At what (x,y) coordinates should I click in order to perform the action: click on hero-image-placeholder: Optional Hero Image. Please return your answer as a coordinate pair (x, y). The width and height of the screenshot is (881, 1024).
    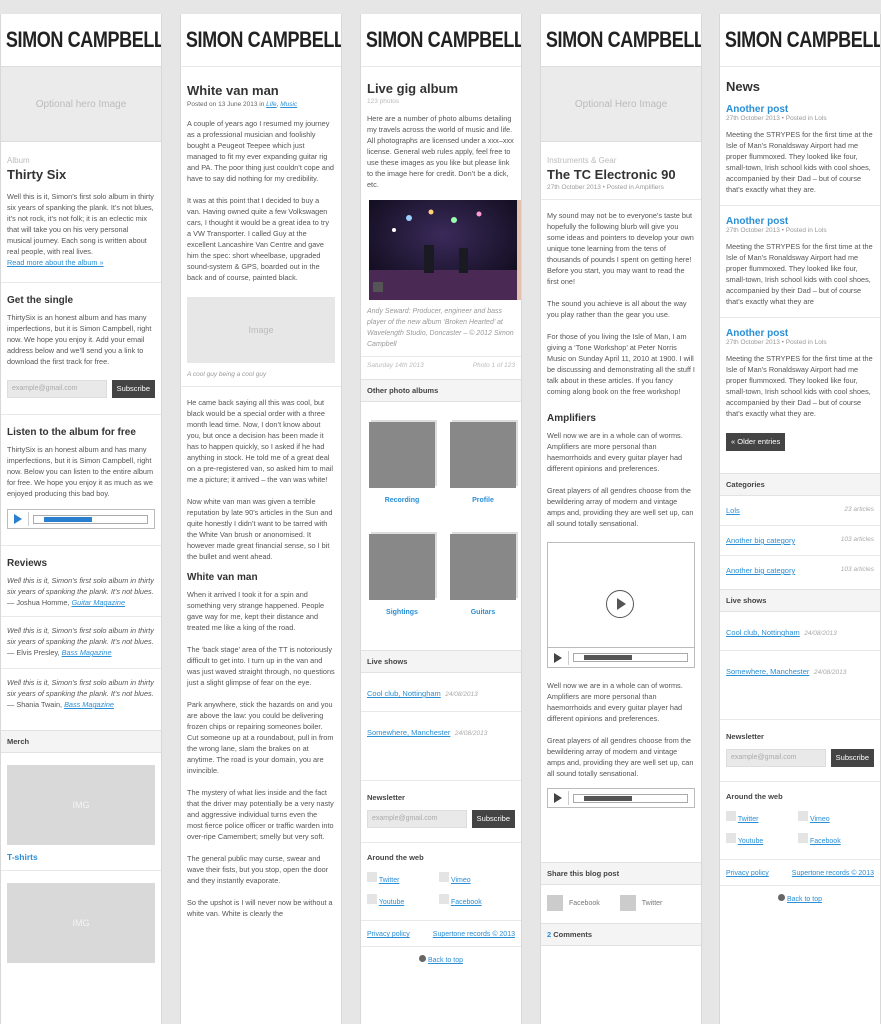
    Looking at the image, I should click on (621, 104).